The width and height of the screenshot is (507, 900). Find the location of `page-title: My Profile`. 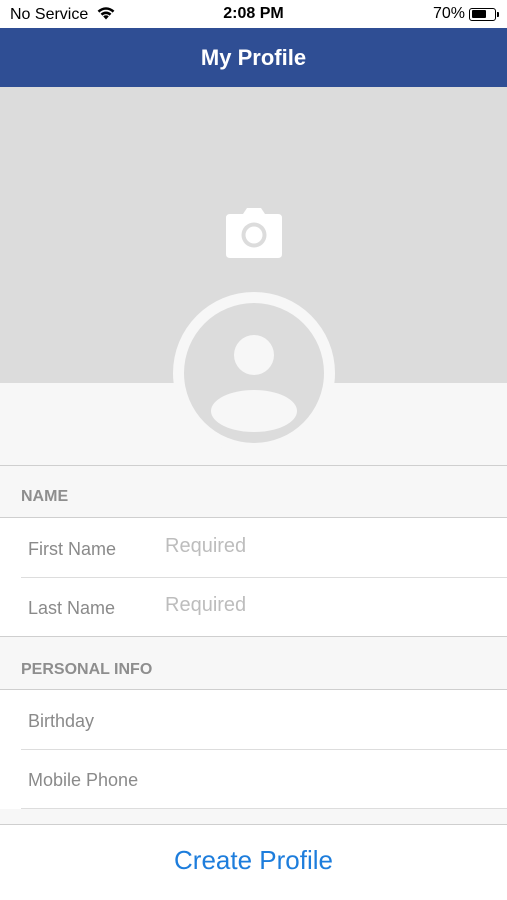

page-title: My Profile is located at coordinates (253, 57).